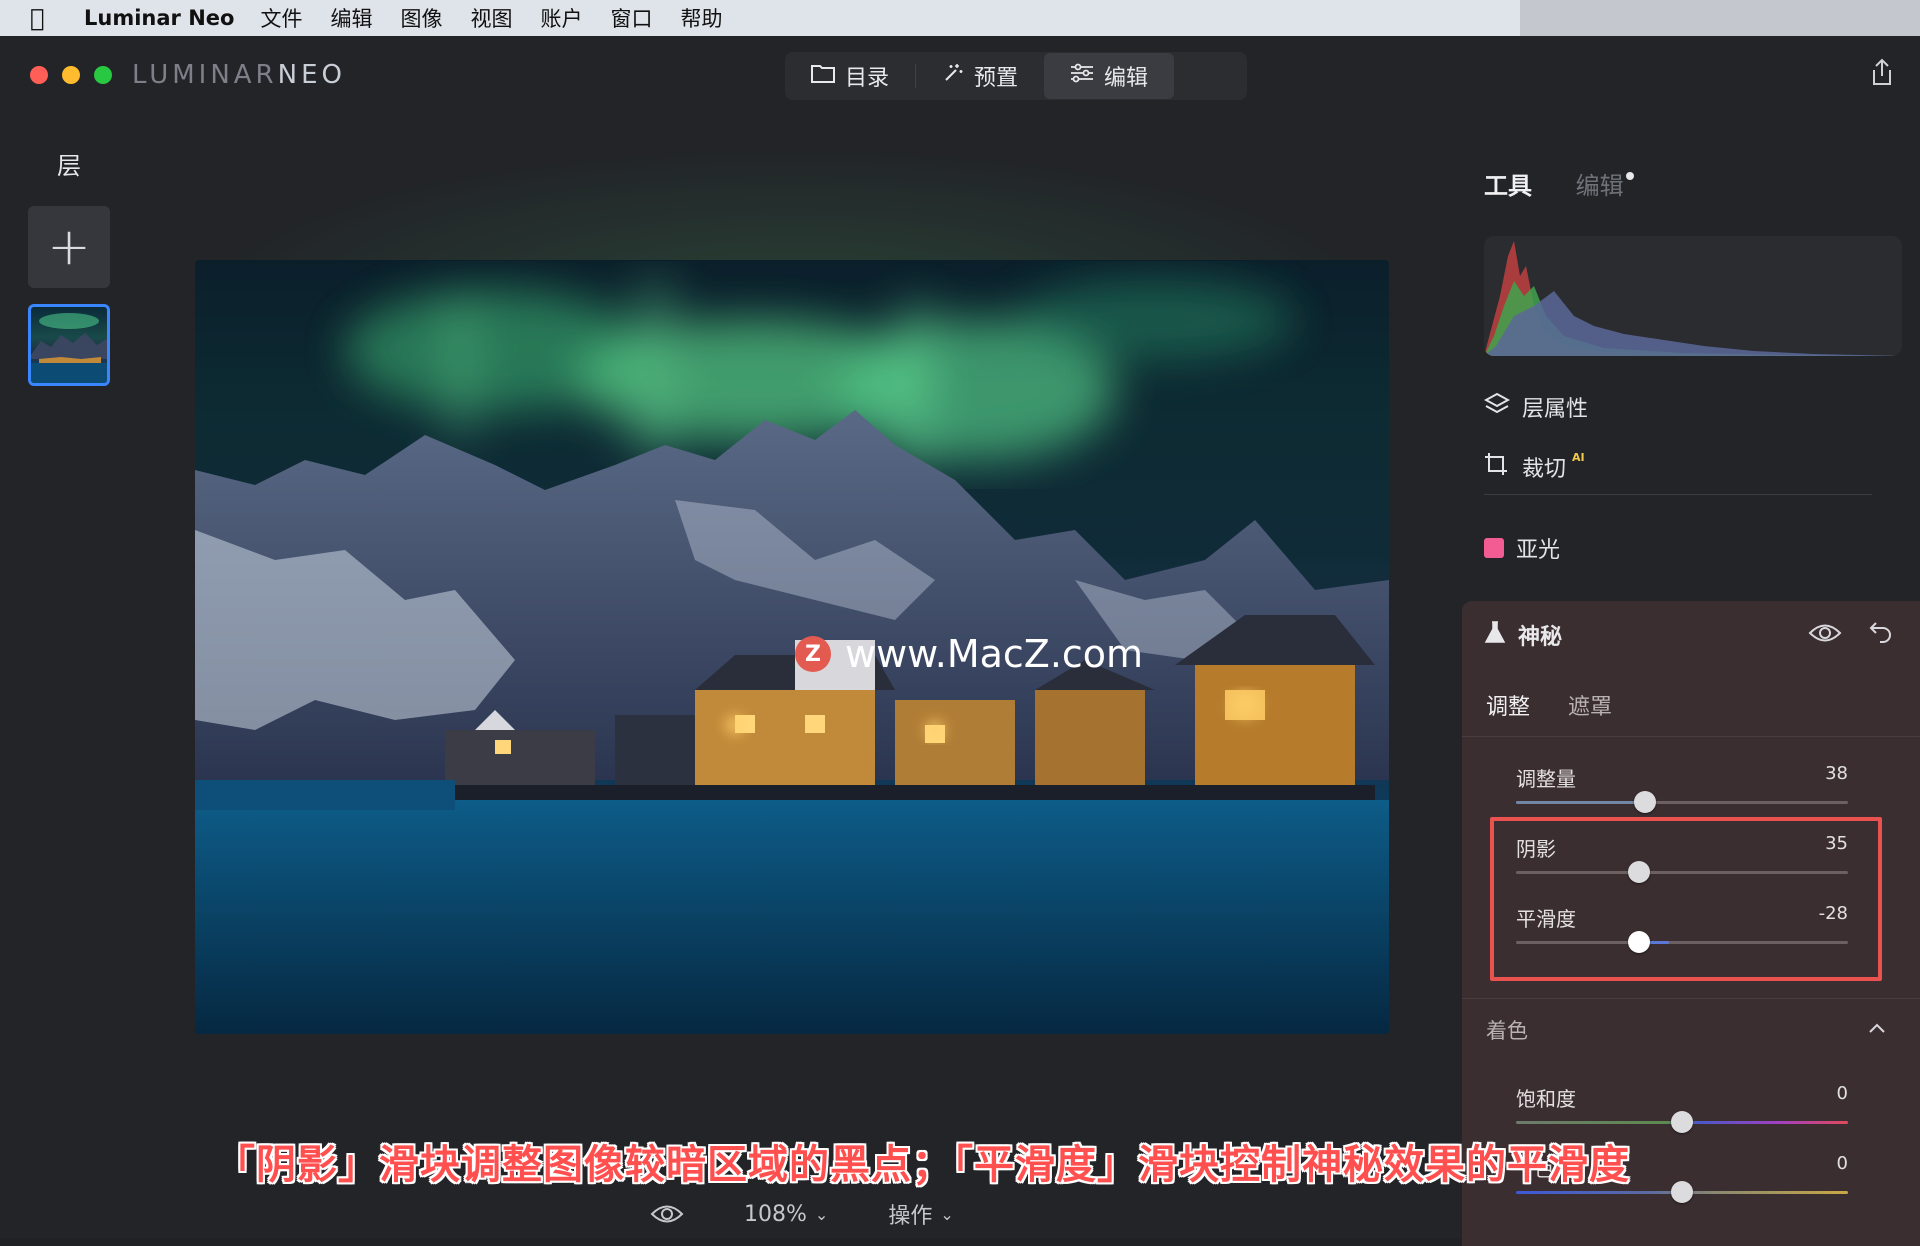 The width and height of the screenshot is (1920, 1246). What do you see at coordinates (1833, 913) in the screenshot?
I see `slider-smoothness-value: -28` at bounding box center [1833, 913].